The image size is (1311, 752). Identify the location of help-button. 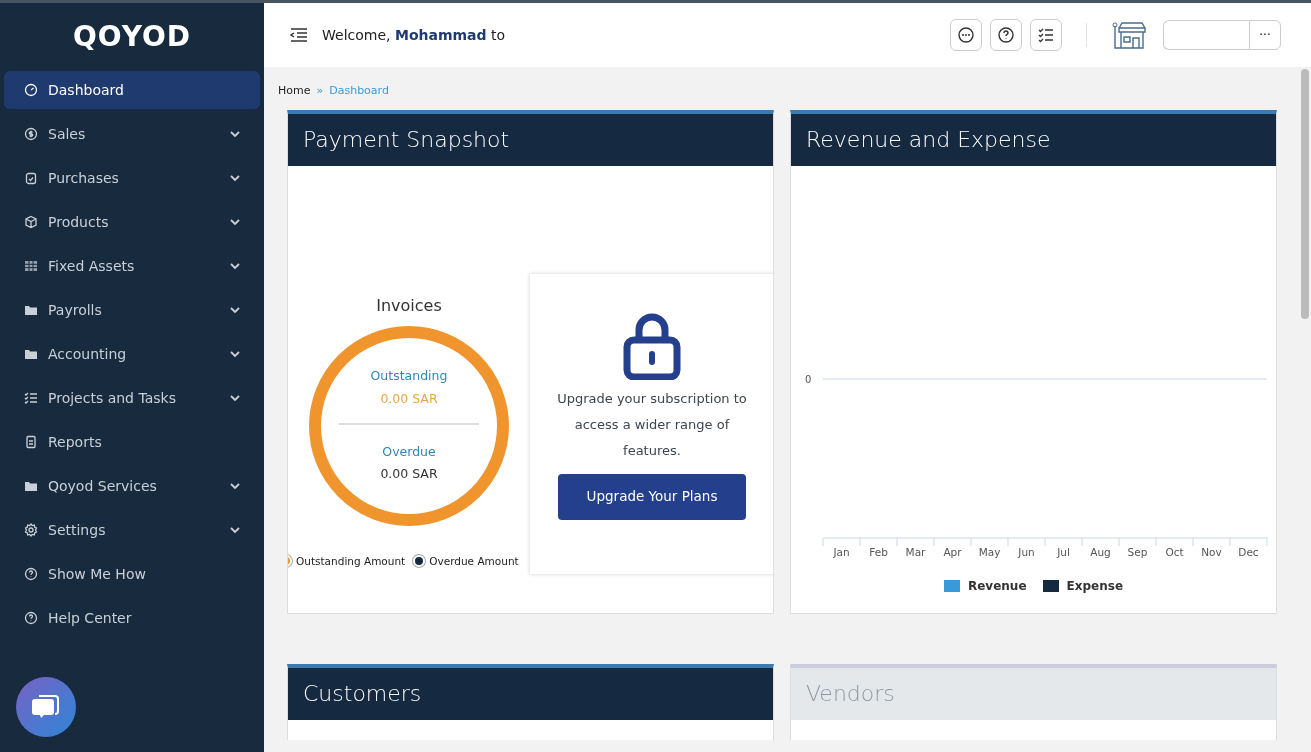
(1006, 35).